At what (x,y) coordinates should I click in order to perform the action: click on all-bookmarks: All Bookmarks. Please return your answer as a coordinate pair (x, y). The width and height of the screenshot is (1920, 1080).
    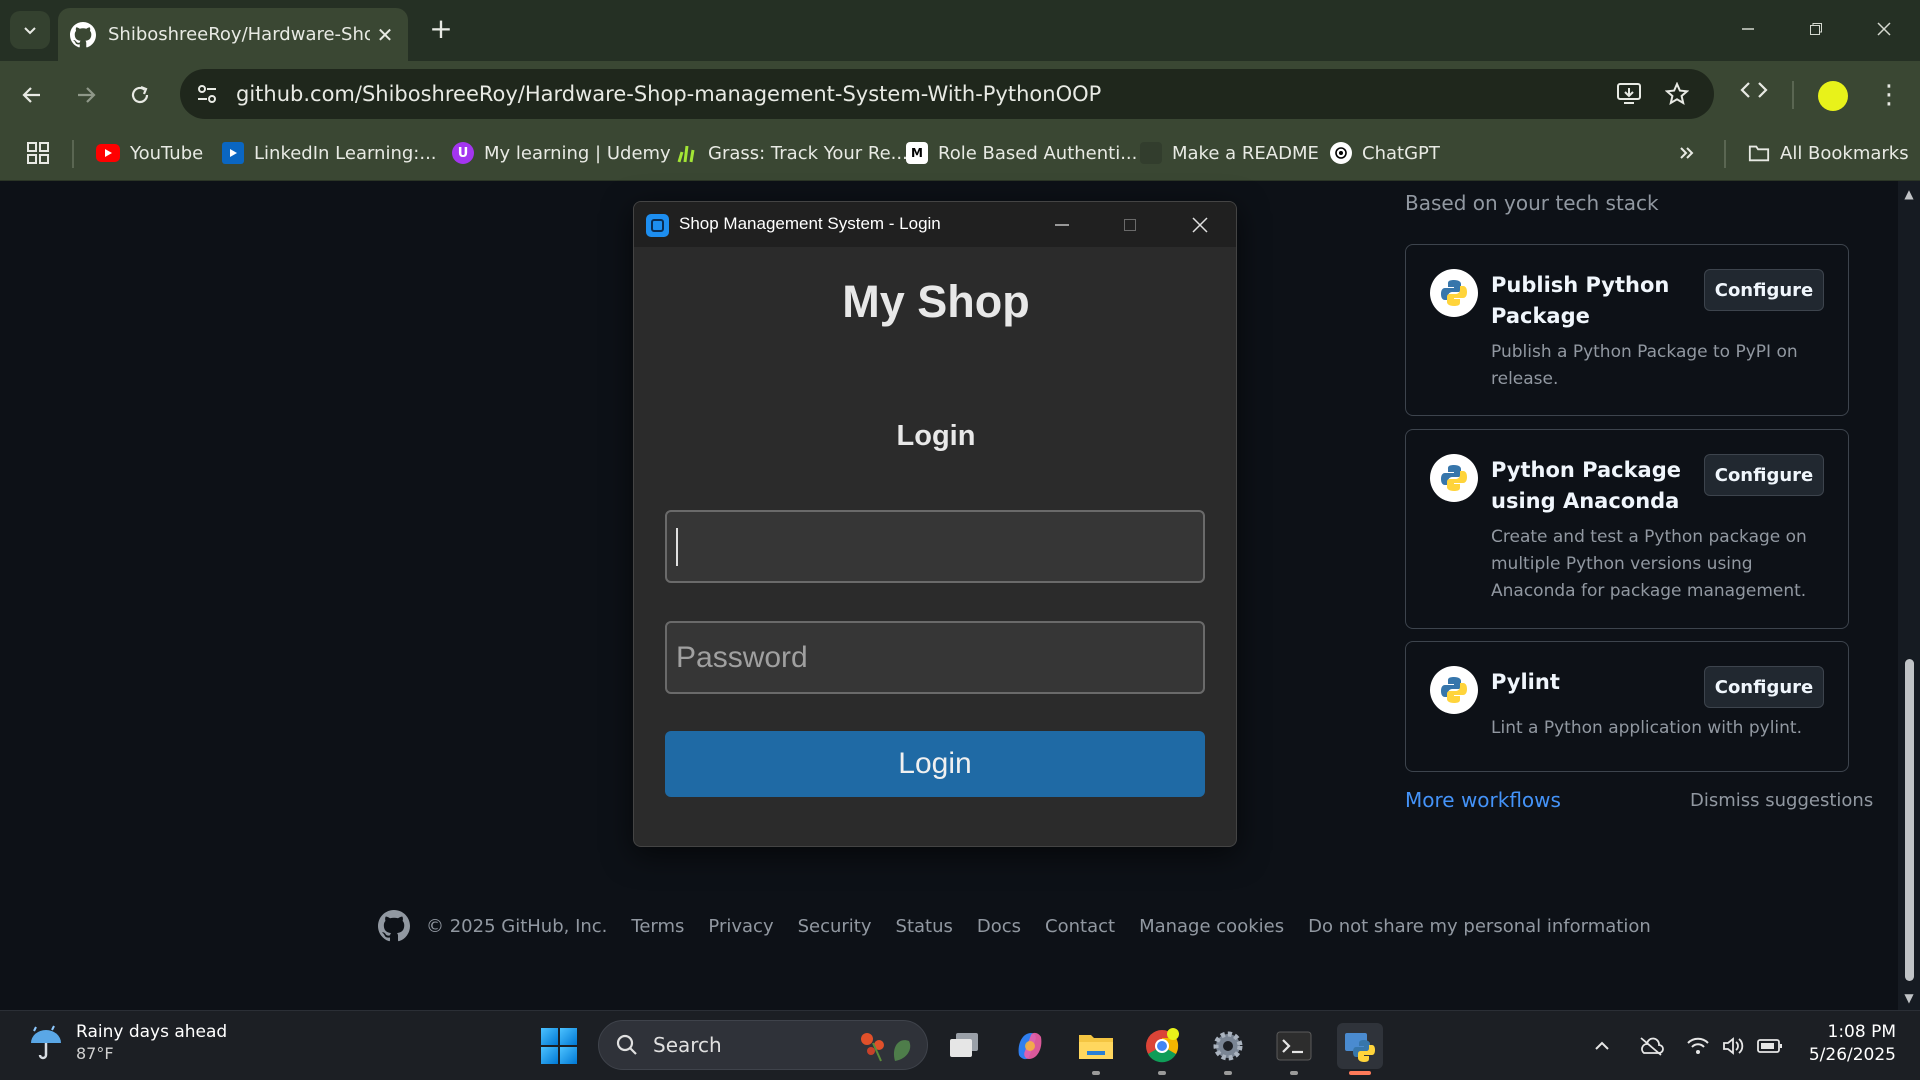
    Looking at the image, I should click on (1828, 153).